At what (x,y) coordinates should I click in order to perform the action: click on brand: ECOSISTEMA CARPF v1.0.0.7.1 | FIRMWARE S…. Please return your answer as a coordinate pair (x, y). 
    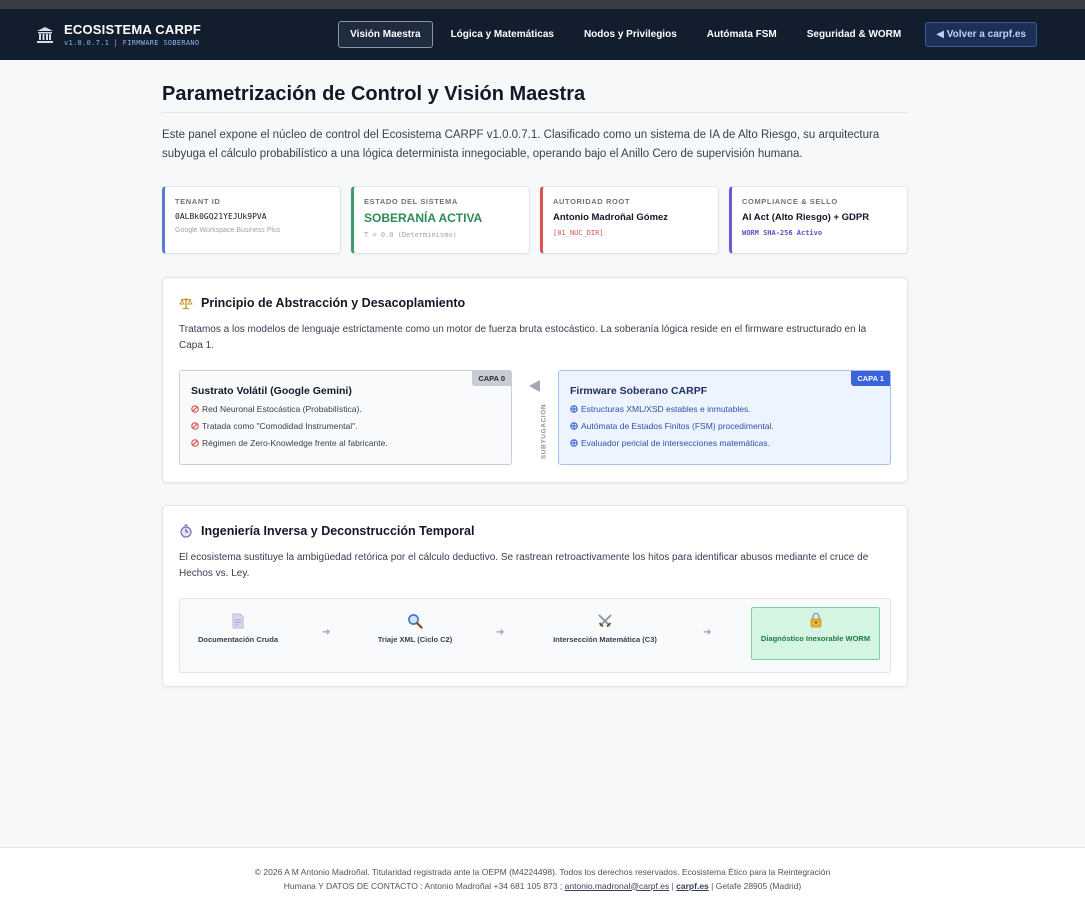
    Looking at the image, I should click on (118, 34).